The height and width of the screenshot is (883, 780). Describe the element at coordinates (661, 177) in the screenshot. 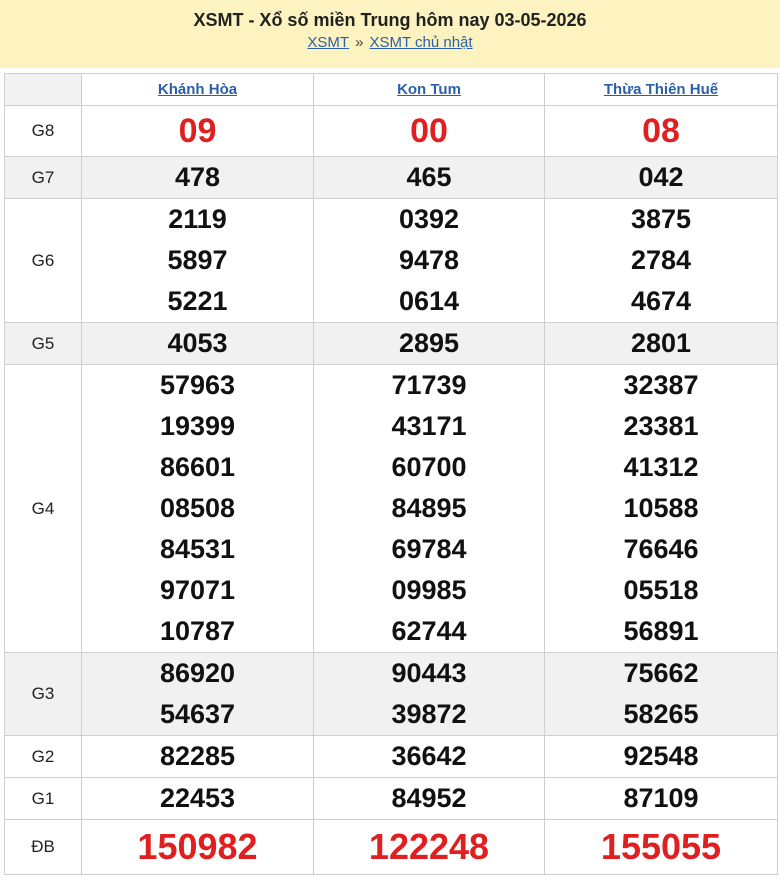

I see `result-cell: 042` at that location.